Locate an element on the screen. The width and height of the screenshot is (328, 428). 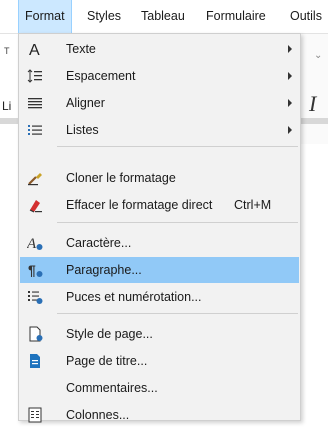
menu-item-label: Cloner le formatage is located at coordinates (121, 178).